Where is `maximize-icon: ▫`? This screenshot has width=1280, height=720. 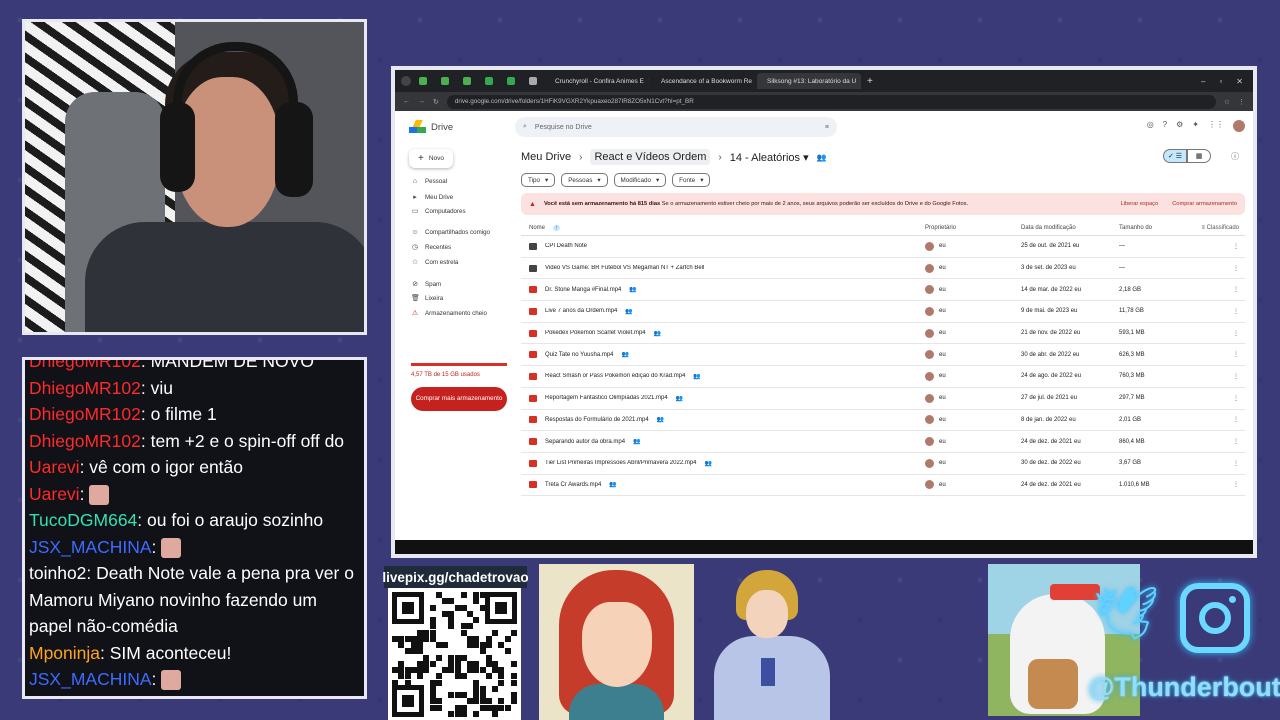 maximize-icon: ▫ is located at coordinates (1220, 81).